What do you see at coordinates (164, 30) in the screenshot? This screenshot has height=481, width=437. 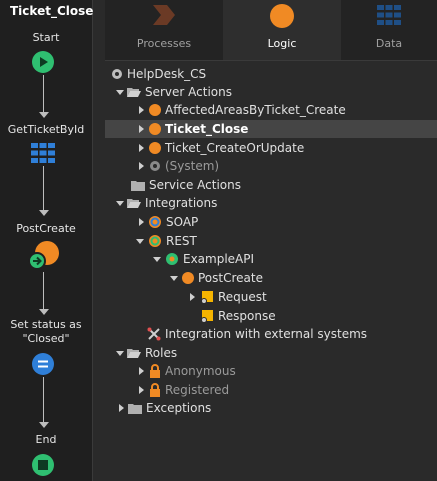 I see `tab-processes: Processes` at bounding box center [164, 30].